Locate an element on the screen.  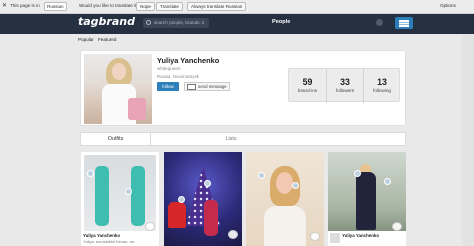
avatar is located at coordinates (335, 238).